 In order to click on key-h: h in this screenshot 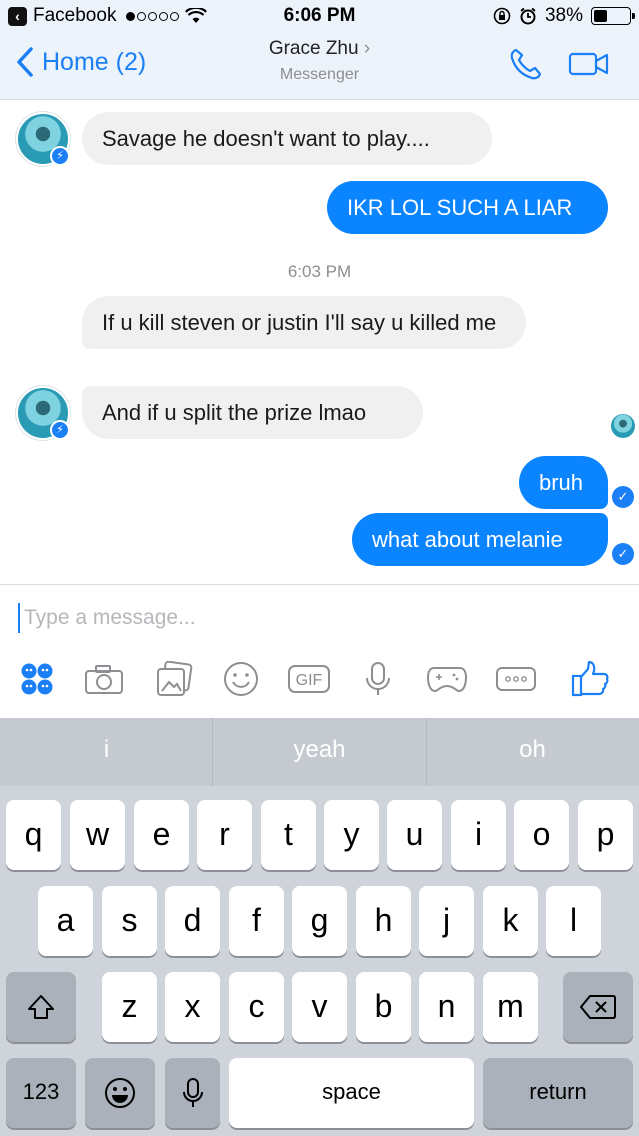, I will do `click(383, 921)`.